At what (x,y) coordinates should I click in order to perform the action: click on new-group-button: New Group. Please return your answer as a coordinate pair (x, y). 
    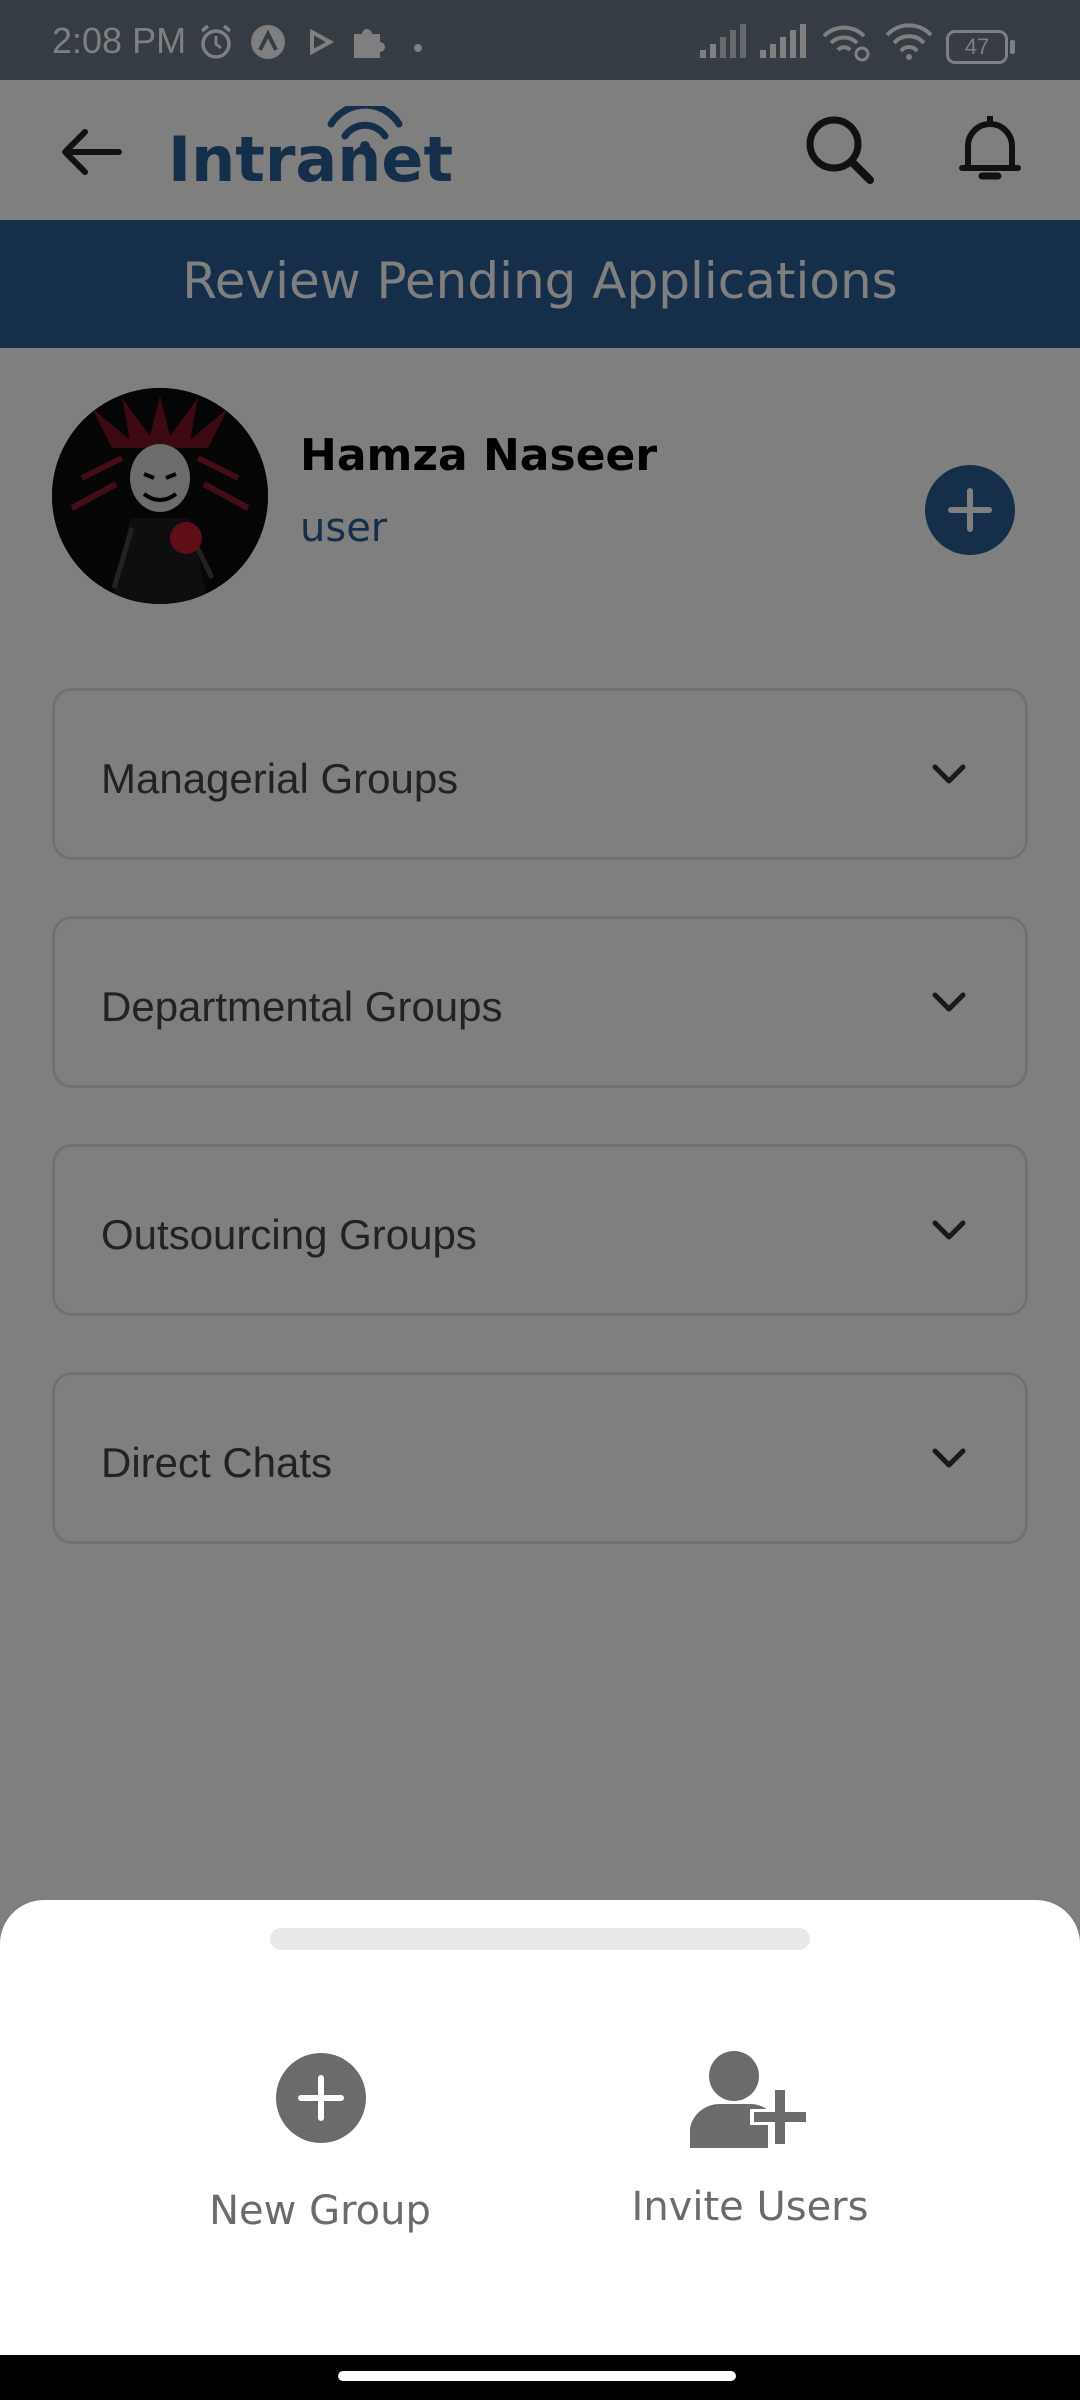
    Looking at the image, I should click on (320, 2140).